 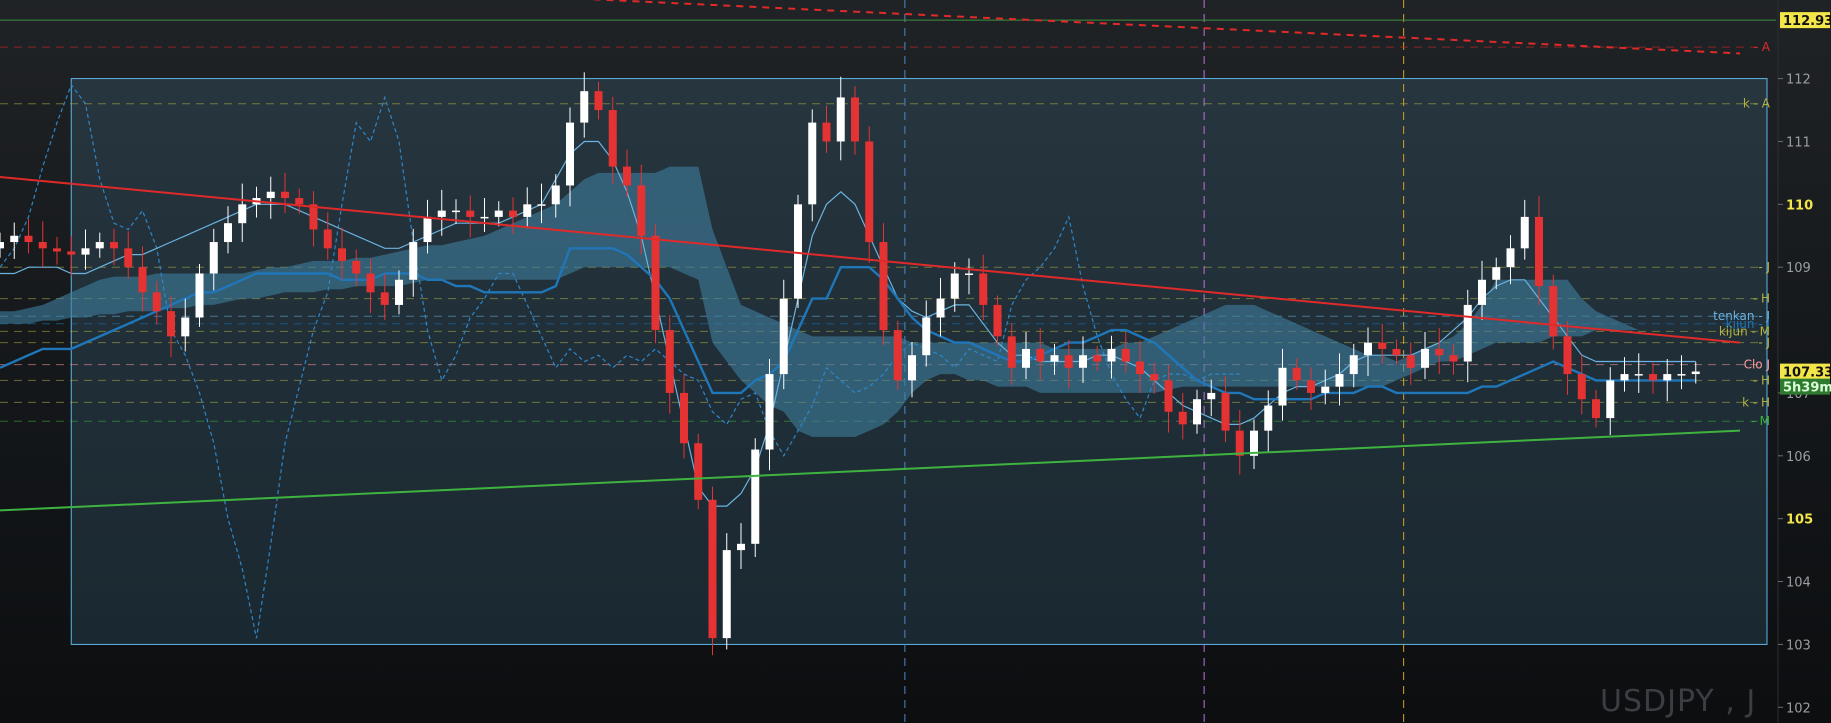 What do you see at coordinates (1798, 645) in the screenshot?
I see `y-tick-label: 103` at bounding box center [1798, 645].